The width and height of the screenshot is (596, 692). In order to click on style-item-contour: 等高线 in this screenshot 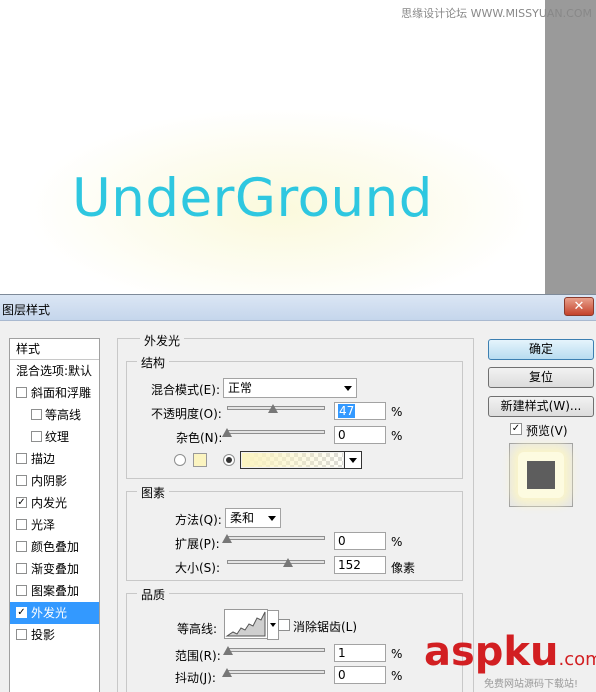, I will do `click(54, 415)`.